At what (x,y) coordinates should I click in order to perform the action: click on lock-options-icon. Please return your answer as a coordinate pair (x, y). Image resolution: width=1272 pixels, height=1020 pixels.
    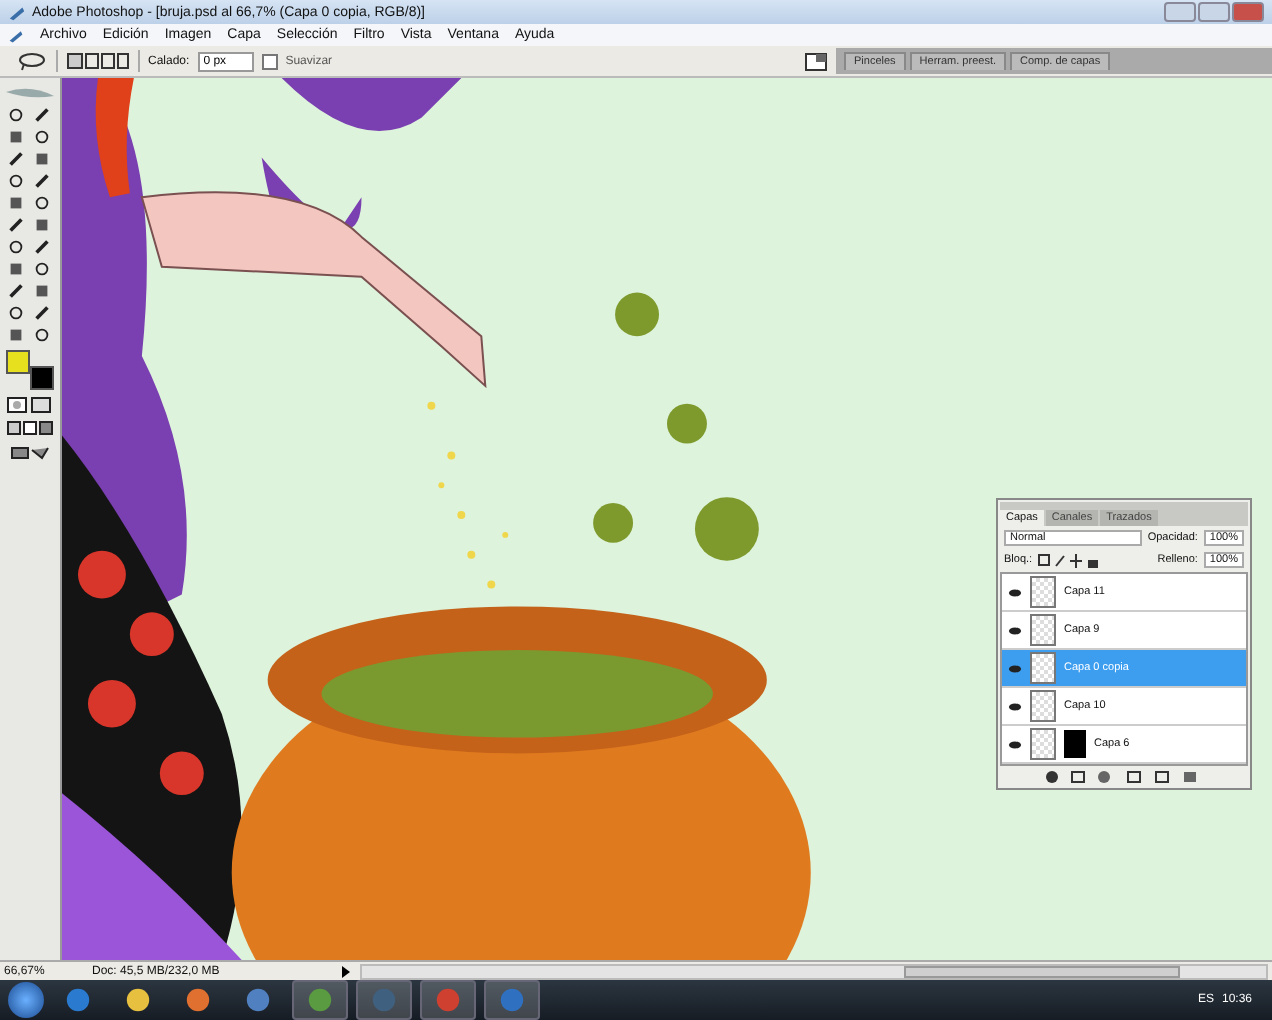
    Looking at the image, I should click on (1068, 560).